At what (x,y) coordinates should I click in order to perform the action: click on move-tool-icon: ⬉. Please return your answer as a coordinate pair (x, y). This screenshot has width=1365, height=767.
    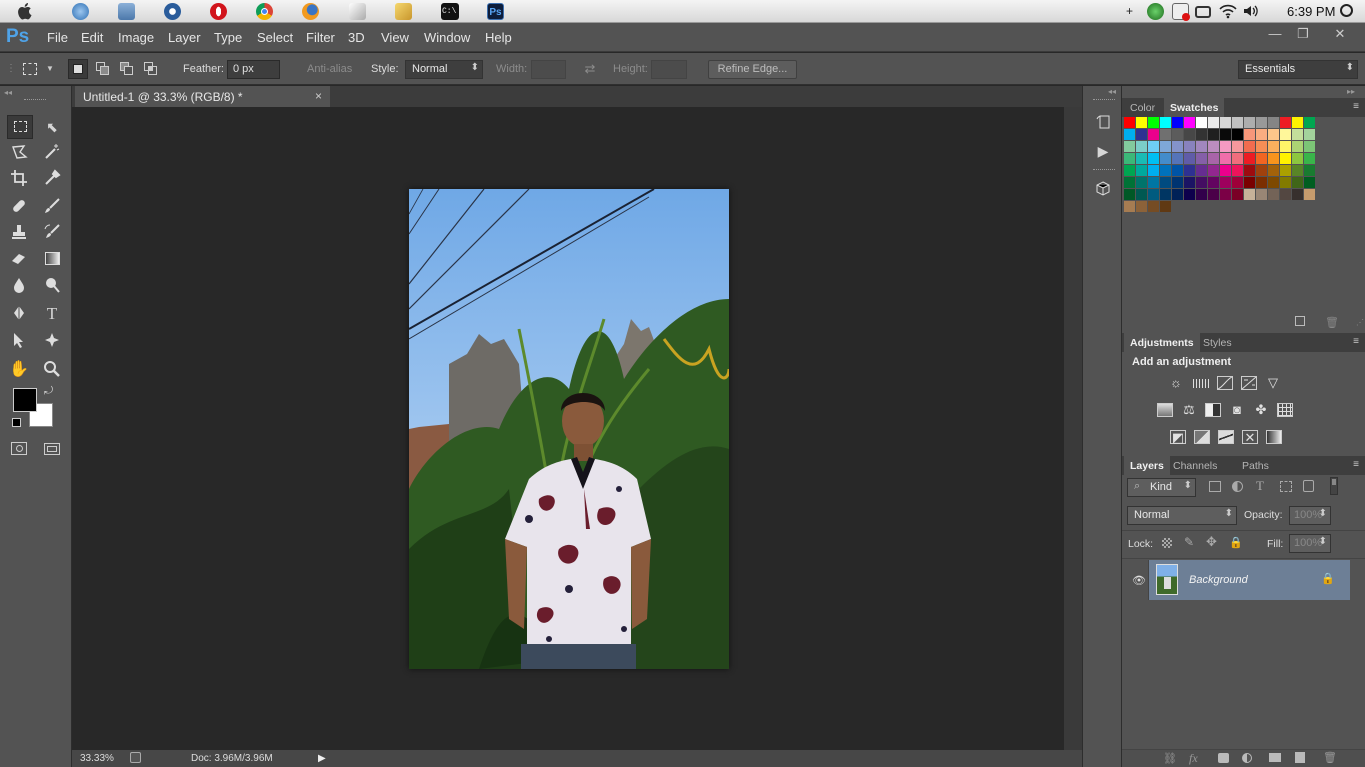
    Looking at the image, I should click on (52, 127).